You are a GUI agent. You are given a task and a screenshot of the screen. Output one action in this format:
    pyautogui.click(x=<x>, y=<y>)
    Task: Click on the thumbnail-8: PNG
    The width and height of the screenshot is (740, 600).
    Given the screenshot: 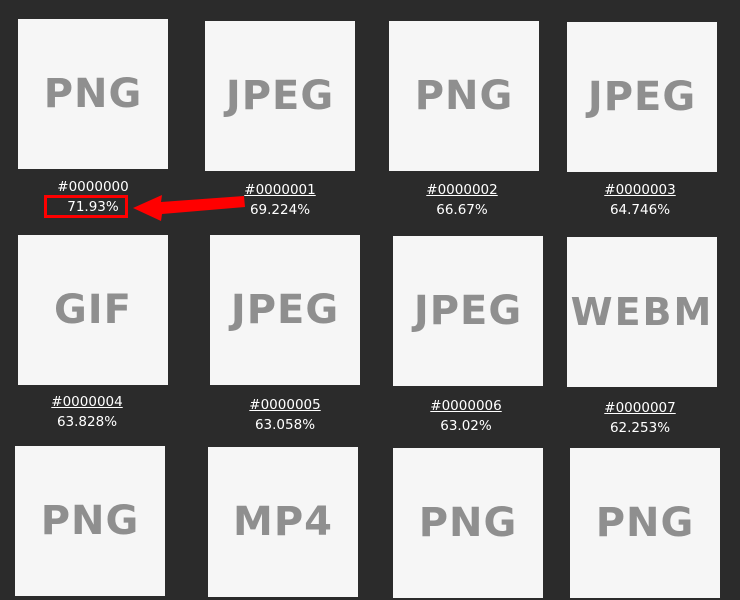 What is the action you would take?
    pyautogui.click(x=90, y=521)
    